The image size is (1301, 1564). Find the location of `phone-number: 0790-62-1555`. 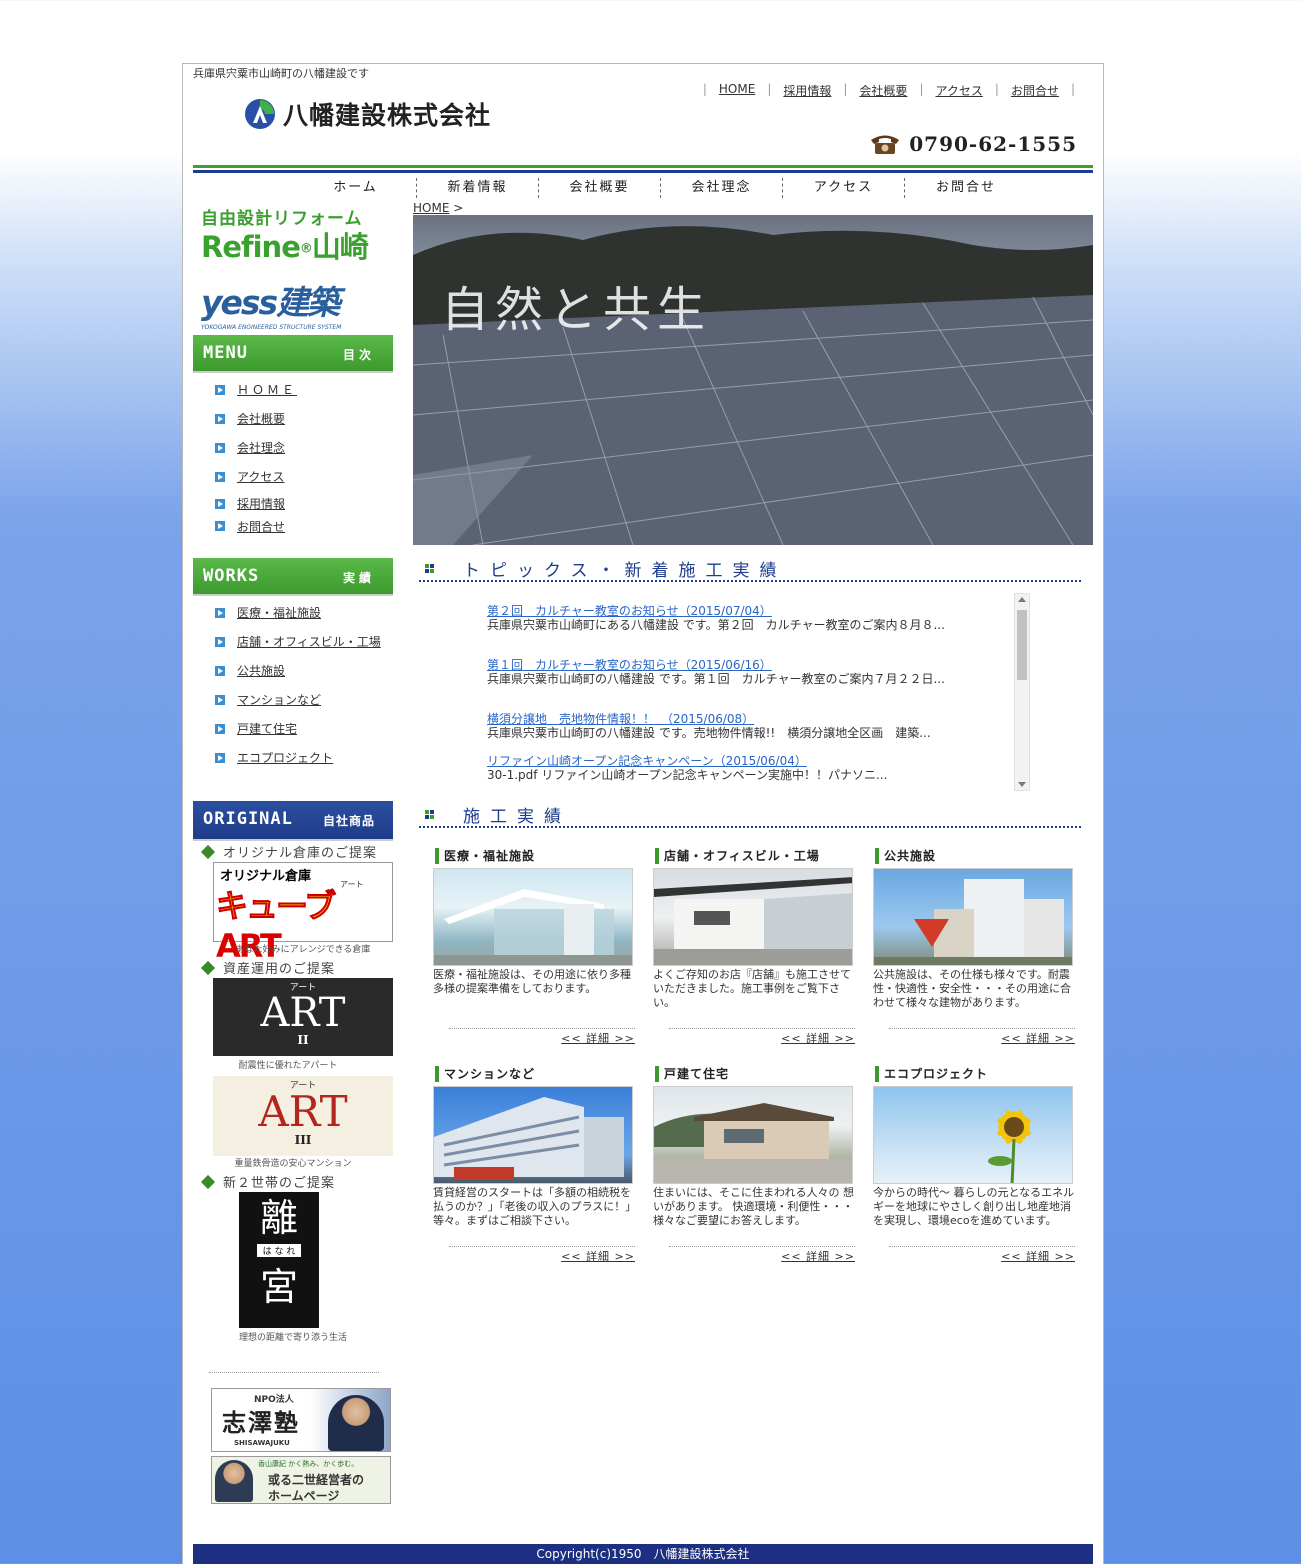

phone-number: 0790-62-1555 is located at coordinates (993, 144).